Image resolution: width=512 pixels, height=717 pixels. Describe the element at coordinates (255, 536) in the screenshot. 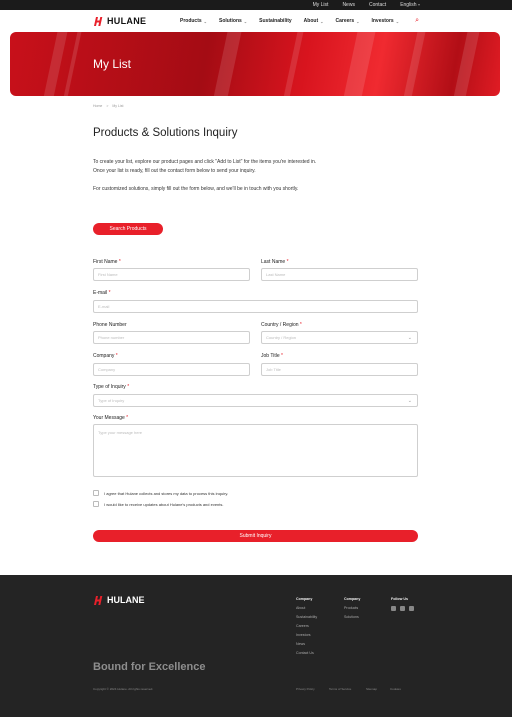

I see `submit-inquiry-button: Submit Inquiry` at that location.